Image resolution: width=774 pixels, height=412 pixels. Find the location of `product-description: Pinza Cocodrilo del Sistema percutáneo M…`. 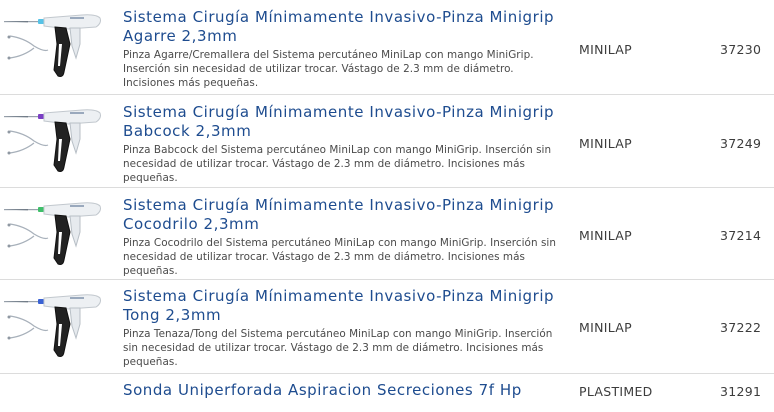

product-description: Pinza Cocodrilo del Sistema percutáneo M… is located at coordinates (339, 257).